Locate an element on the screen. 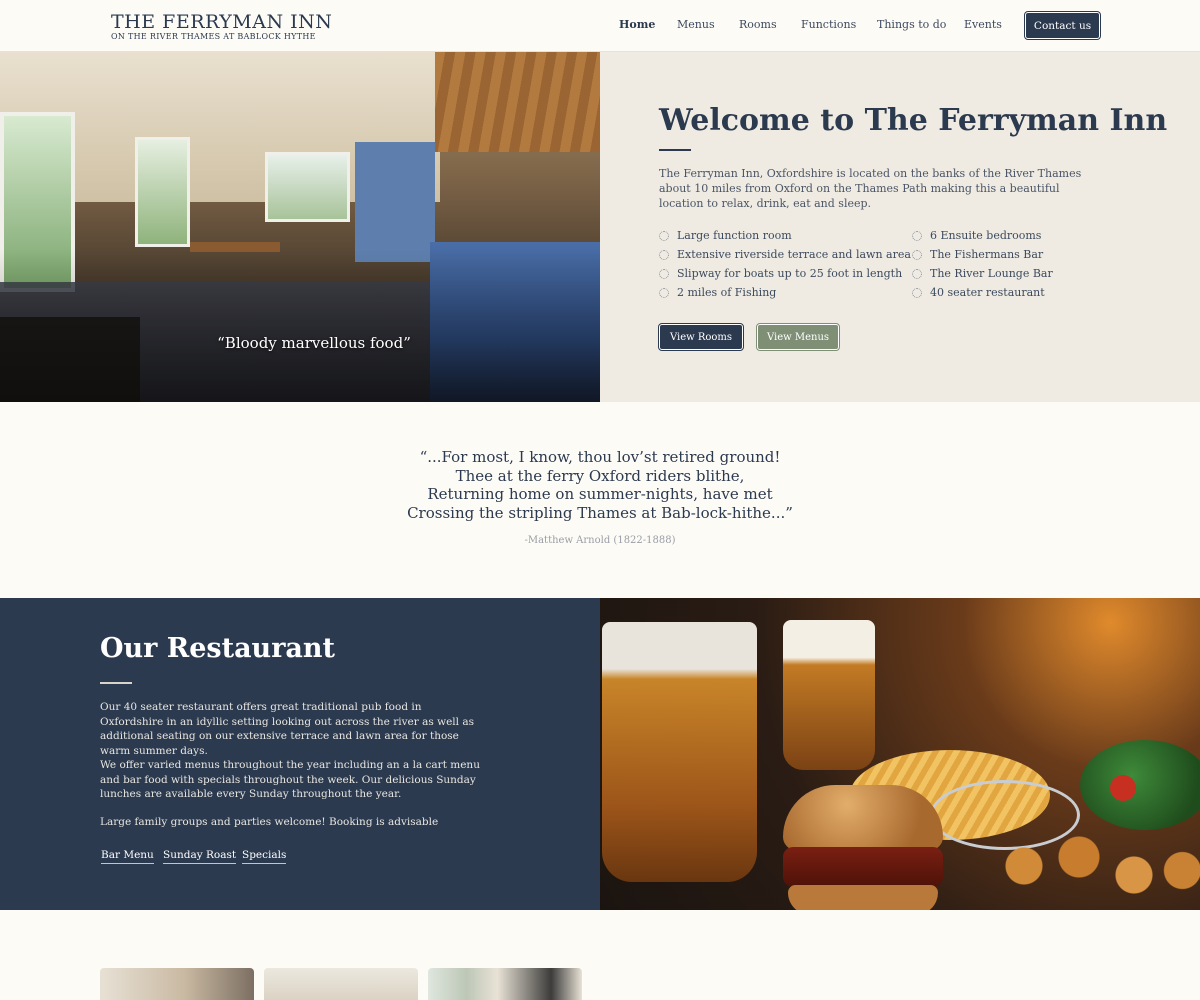 This screenshot has height=1000, width=1200. feature-item: Large function room is located at coordinates (725, 235).